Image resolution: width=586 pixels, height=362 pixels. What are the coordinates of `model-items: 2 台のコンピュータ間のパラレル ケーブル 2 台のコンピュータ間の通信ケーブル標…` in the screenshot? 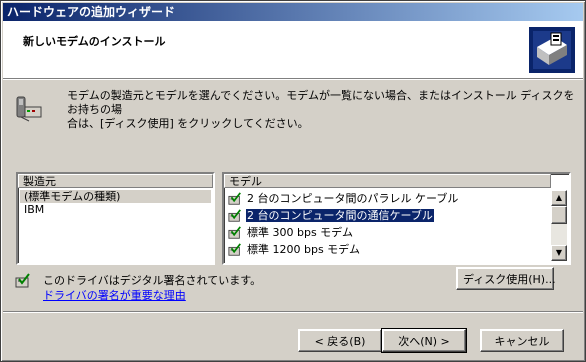 It's located at (387, 225).